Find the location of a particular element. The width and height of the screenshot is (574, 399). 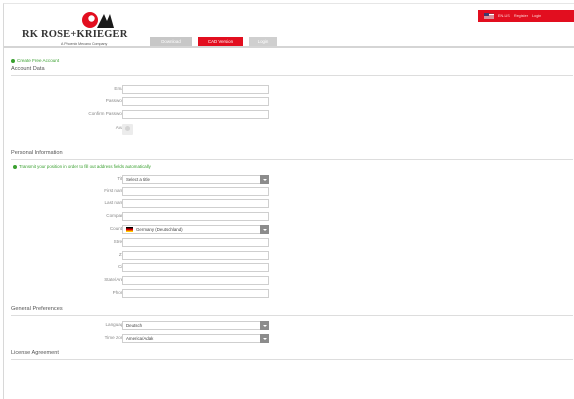

timezone-select: America/Adak is located at coordinates (195, 338).